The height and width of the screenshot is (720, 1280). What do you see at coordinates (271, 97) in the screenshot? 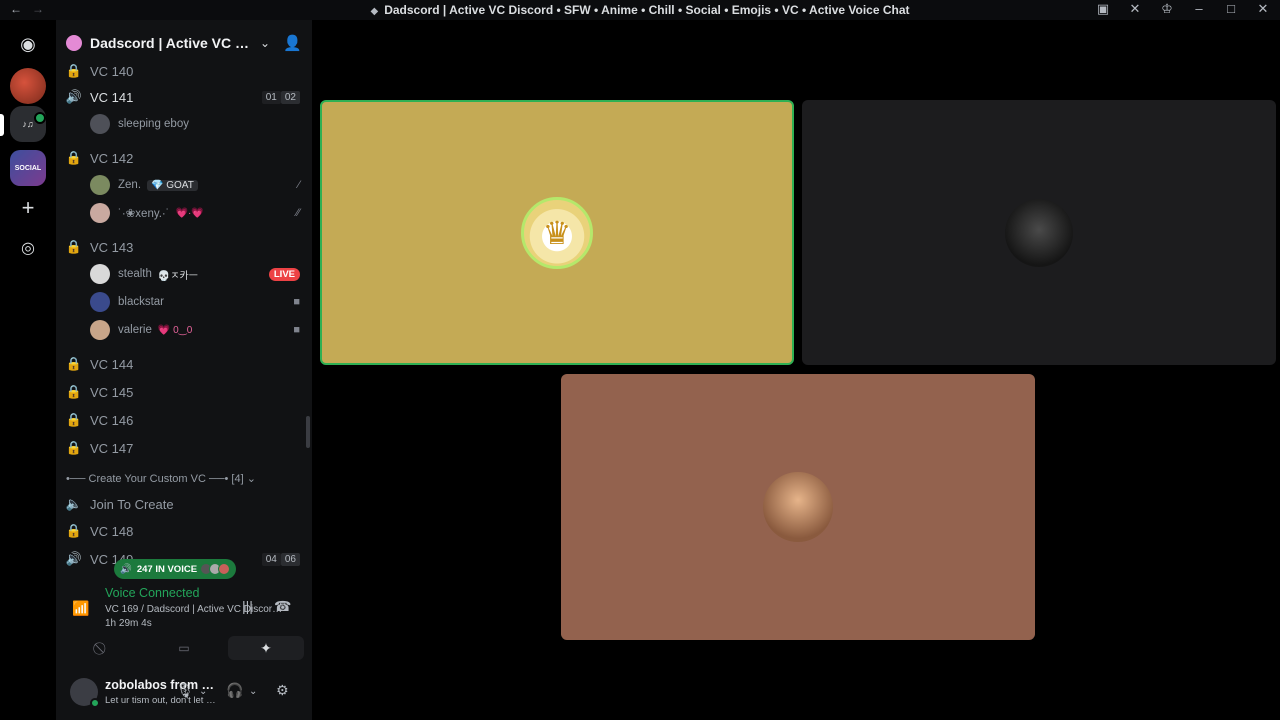
I see `count-current: 01` at bounding box center [271, 97].